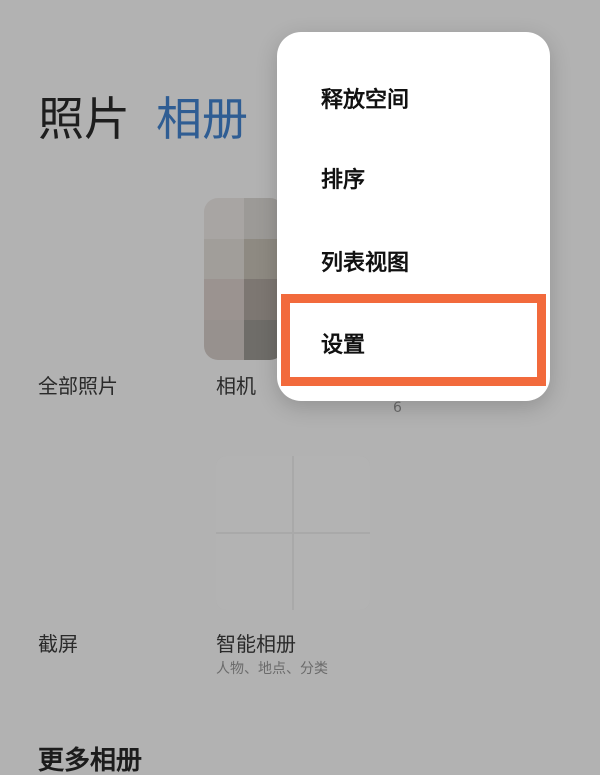 This screenshot has height=775, width=600. Describe the element at coordinates (272, 669) in the screenshot. I see `album-subtitle-smart: 人物、地点、分类` at that location.